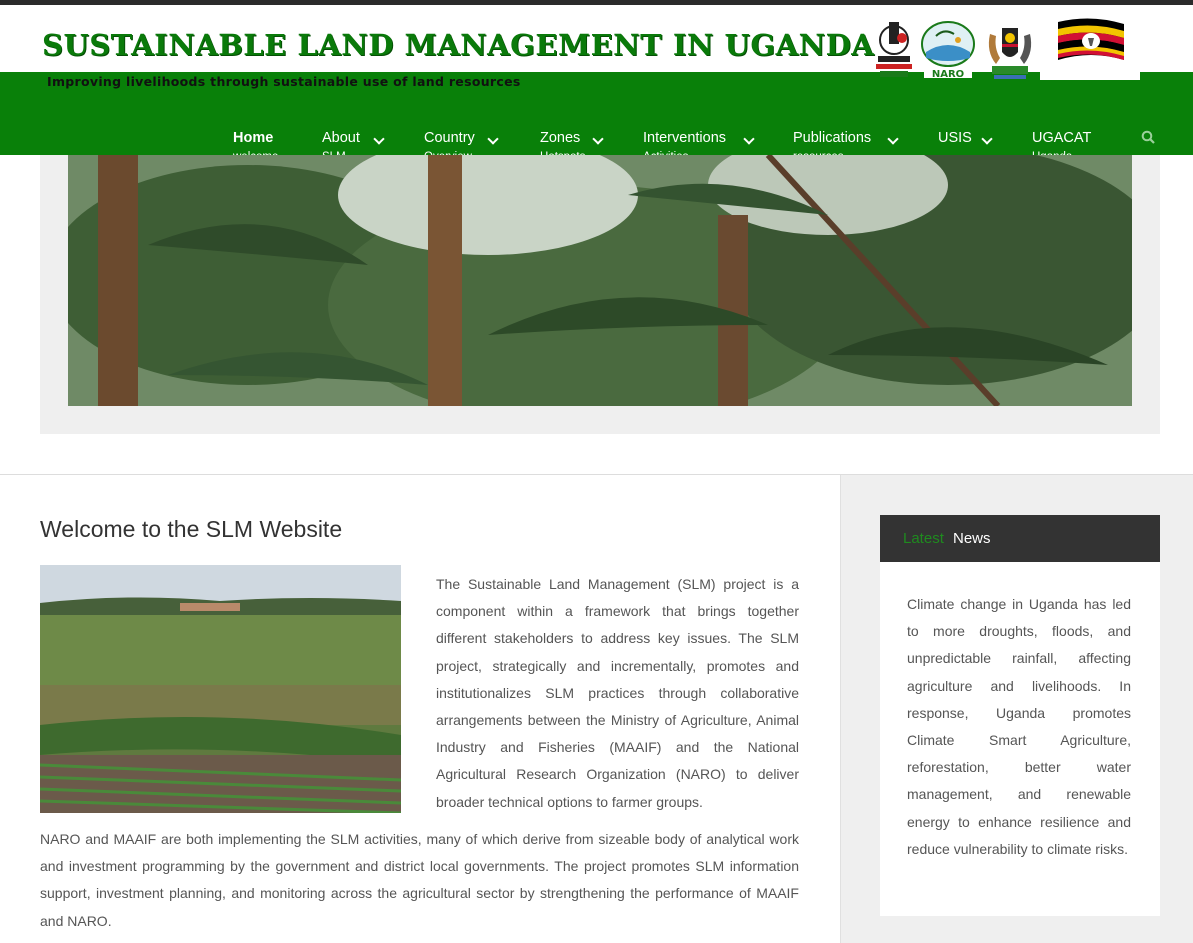 This screenshot has height=943, width=1193. I want to click on partner-logos: NARO, so click(1004, 47).